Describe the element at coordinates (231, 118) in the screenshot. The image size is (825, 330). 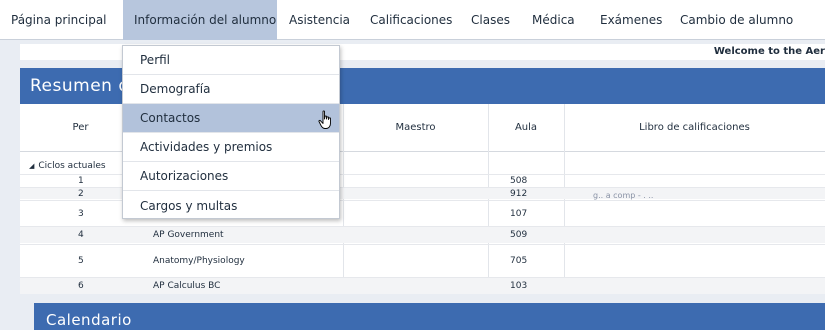
I see `menu-item-contacts: Contactos` at that location.